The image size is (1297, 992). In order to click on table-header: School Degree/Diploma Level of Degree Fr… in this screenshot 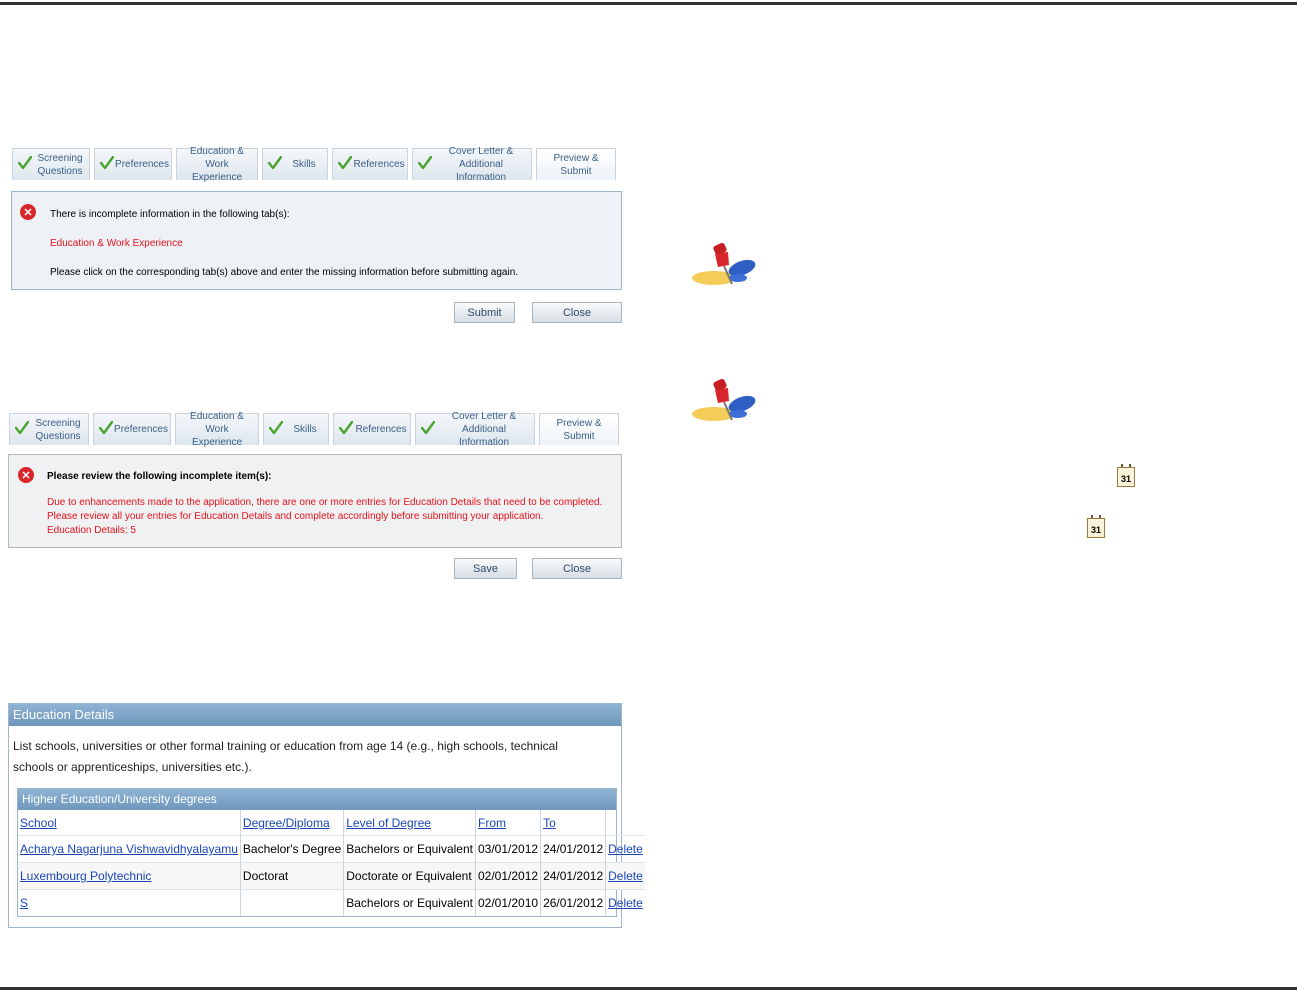, I will do `click(331, 823)`.